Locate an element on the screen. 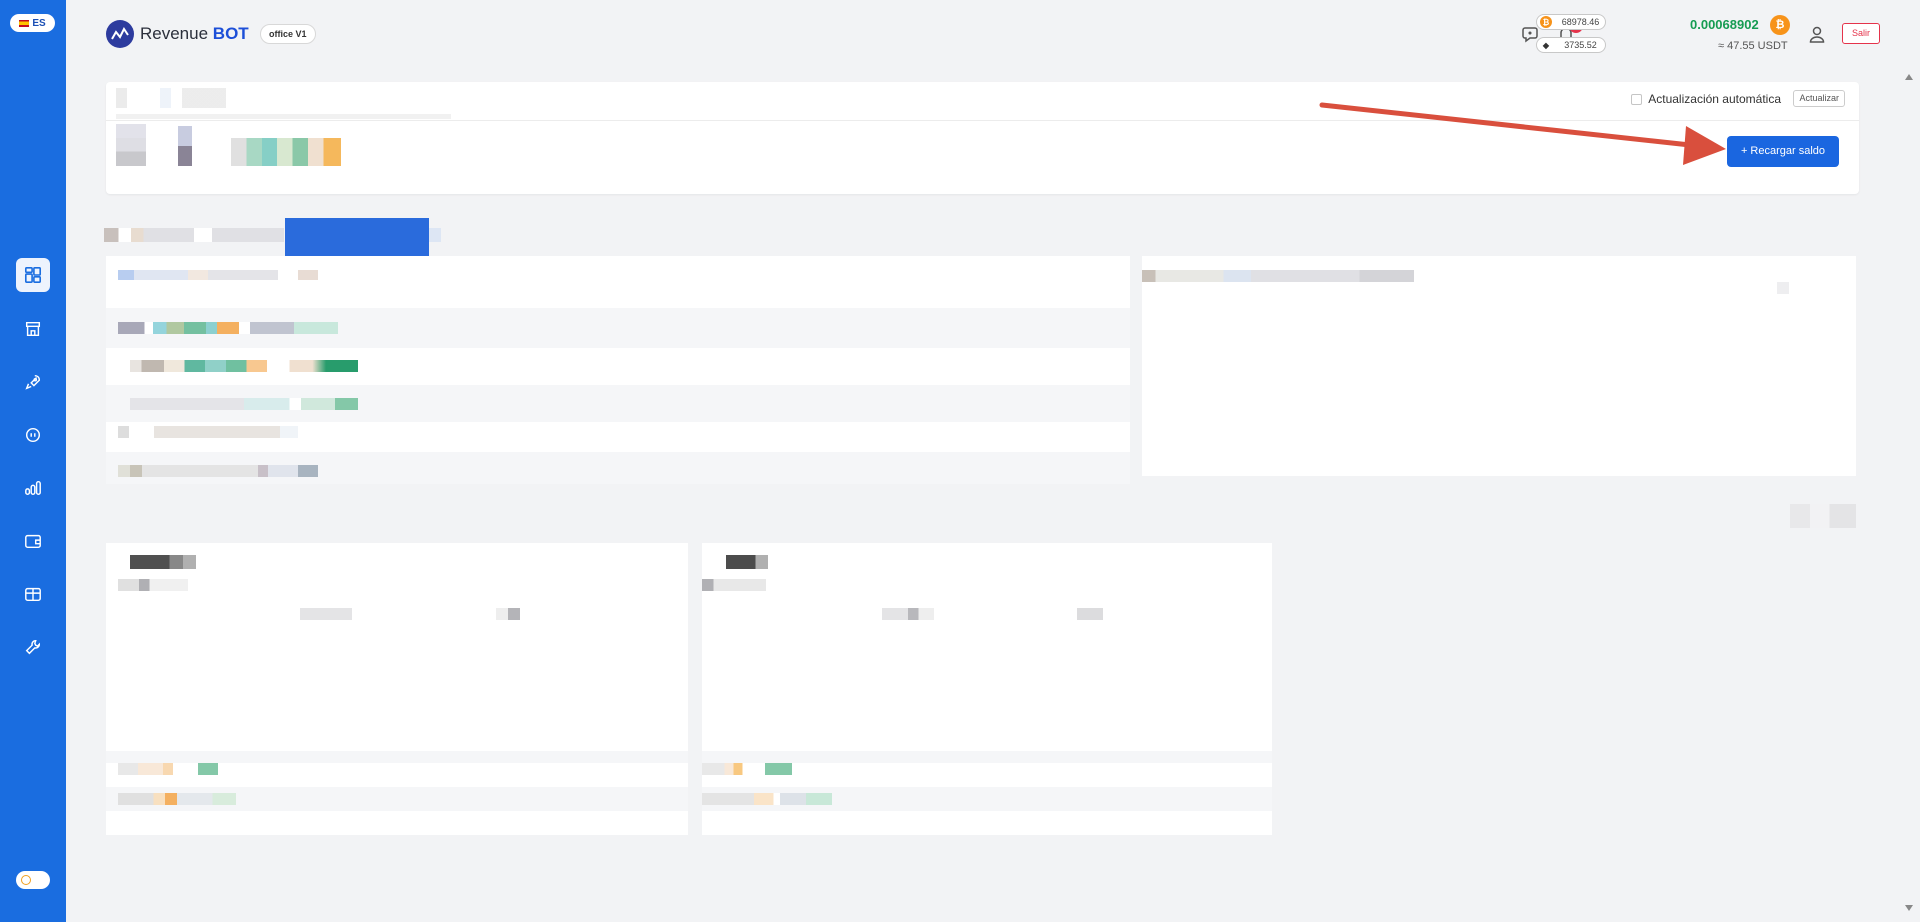 The height and width of the screenshot is (922, 1920). bot-icon is located at coordinates (33, 435).